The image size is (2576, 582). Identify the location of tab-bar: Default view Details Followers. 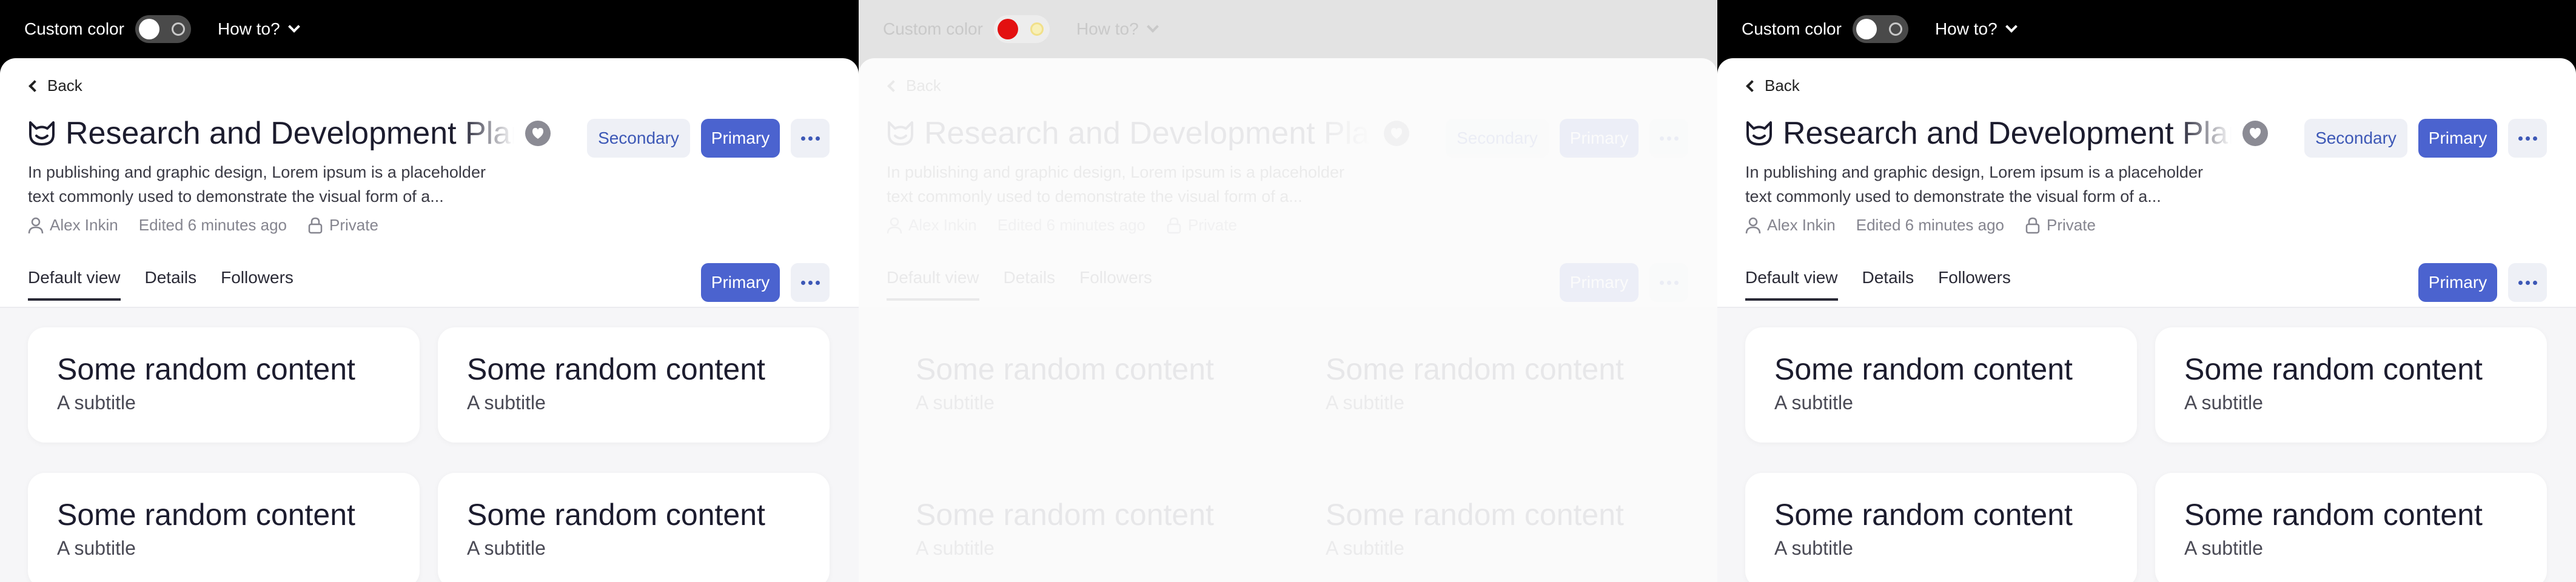
(1031, 284).